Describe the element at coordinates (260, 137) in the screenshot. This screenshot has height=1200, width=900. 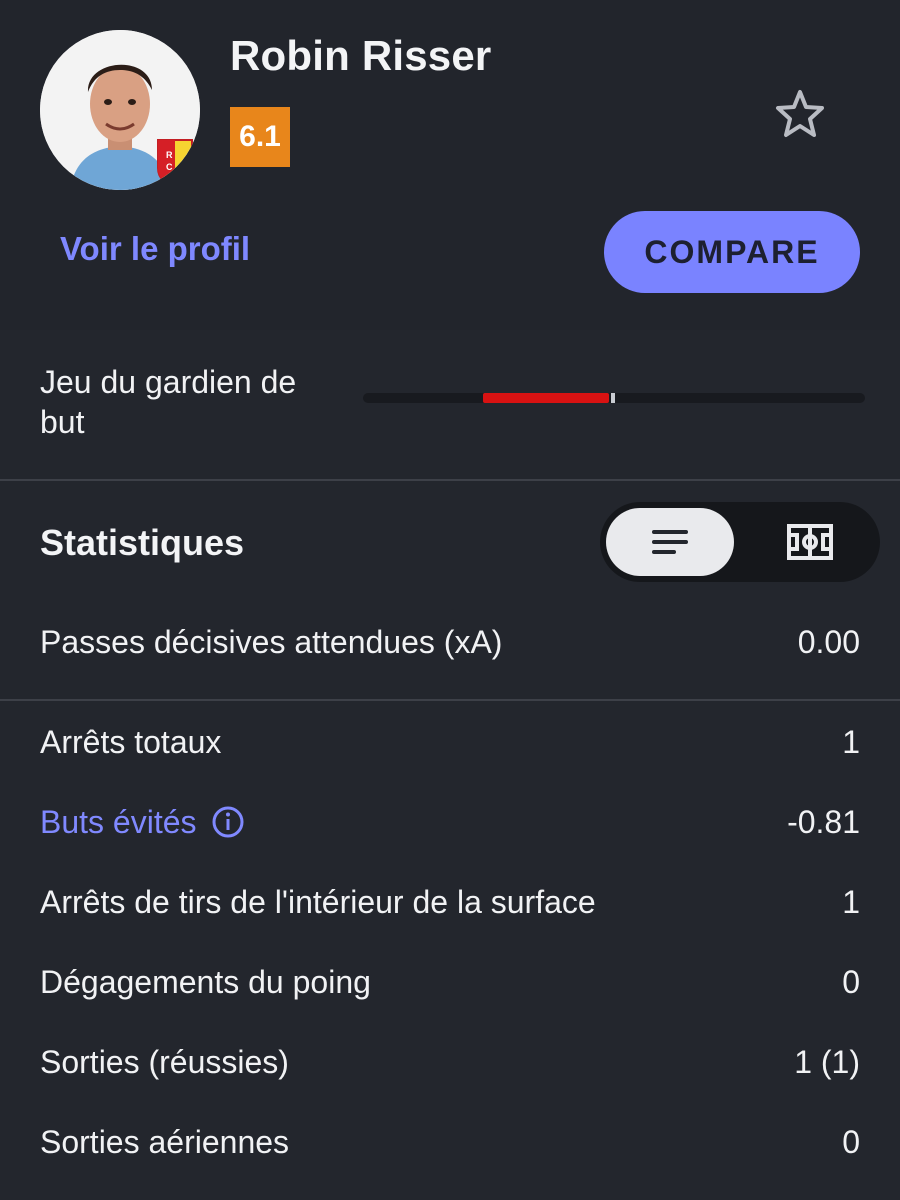
I see `player-rating-badge: 6.1` at that location.